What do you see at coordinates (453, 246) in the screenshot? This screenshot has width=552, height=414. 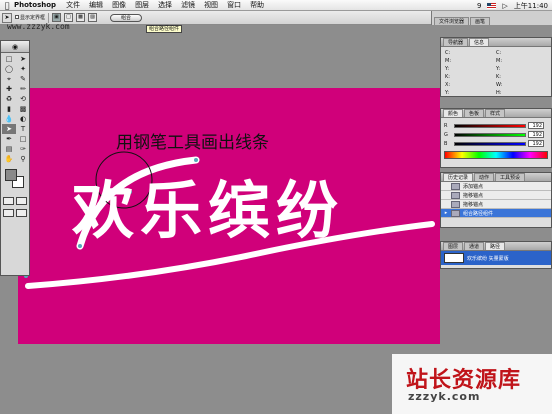 I see `tab-layers: 图层` at bounding box center [453, 246].